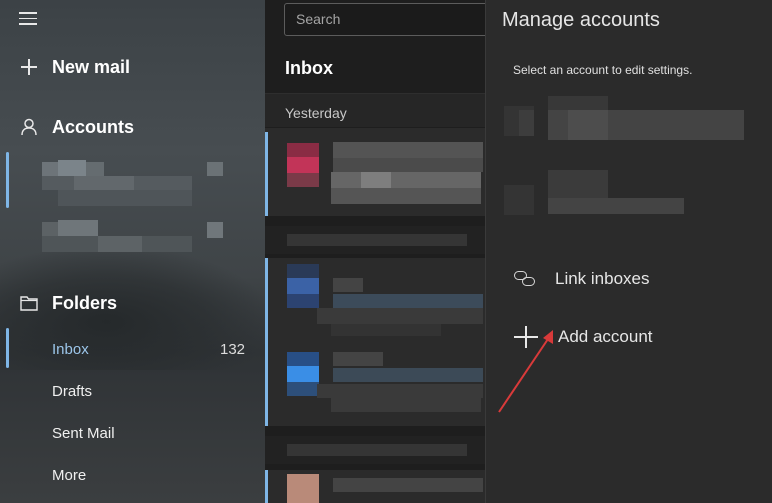  I want to click on link-inboxes-label: Link inboxes, so click(602, 278).